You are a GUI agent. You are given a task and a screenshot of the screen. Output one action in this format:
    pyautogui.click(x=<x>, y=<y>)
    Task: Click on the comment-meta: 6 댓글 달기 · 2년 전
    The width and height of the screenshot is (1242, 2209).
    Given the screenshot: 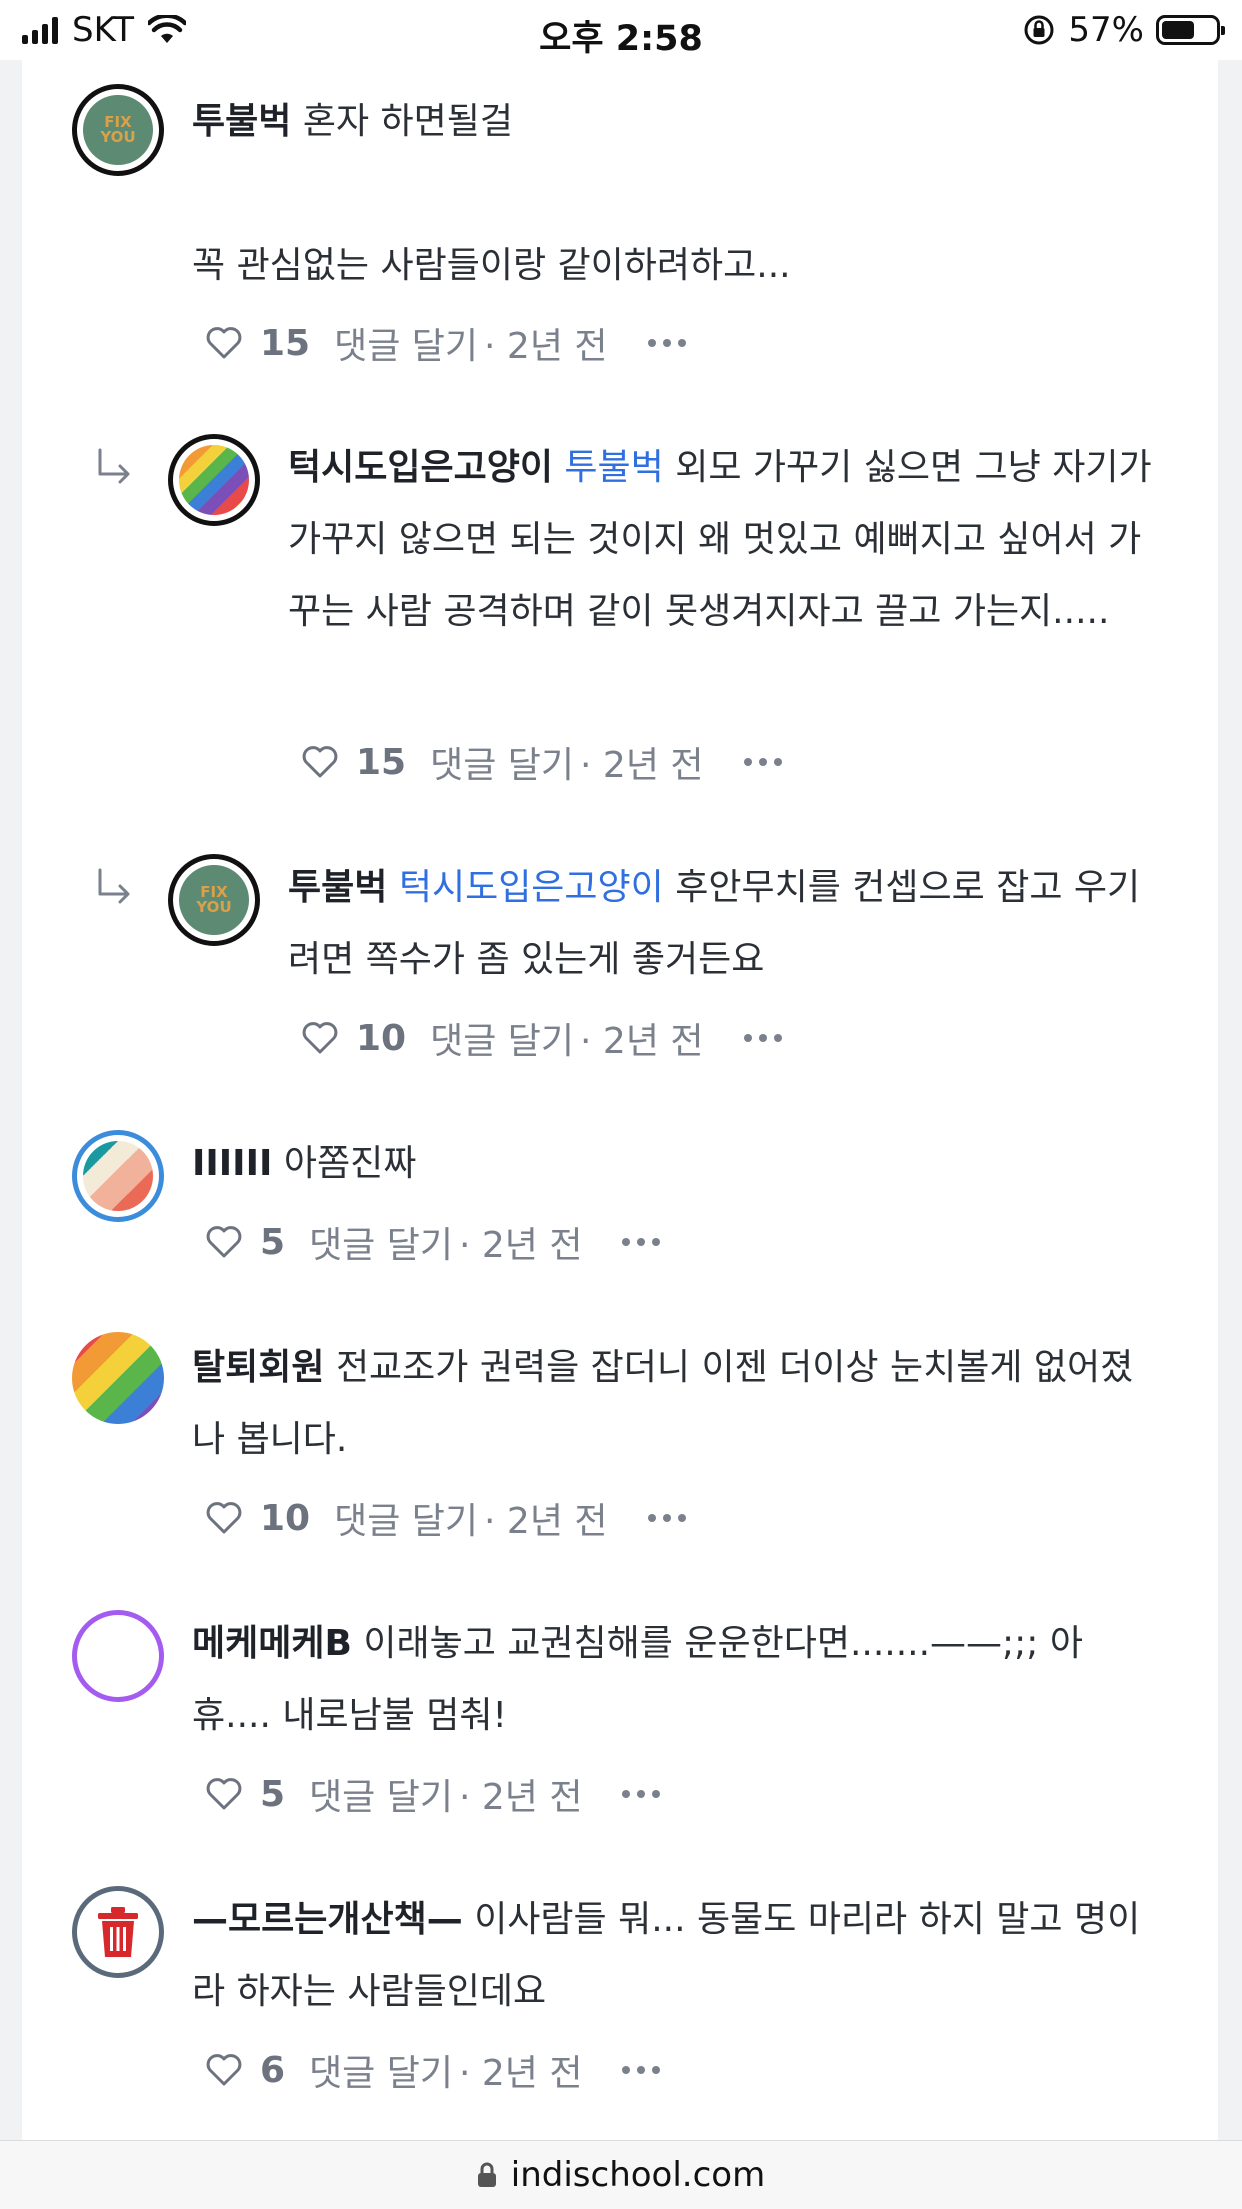 What is the action you would take?
    pyautogui.click(x=432, y=2070)
    